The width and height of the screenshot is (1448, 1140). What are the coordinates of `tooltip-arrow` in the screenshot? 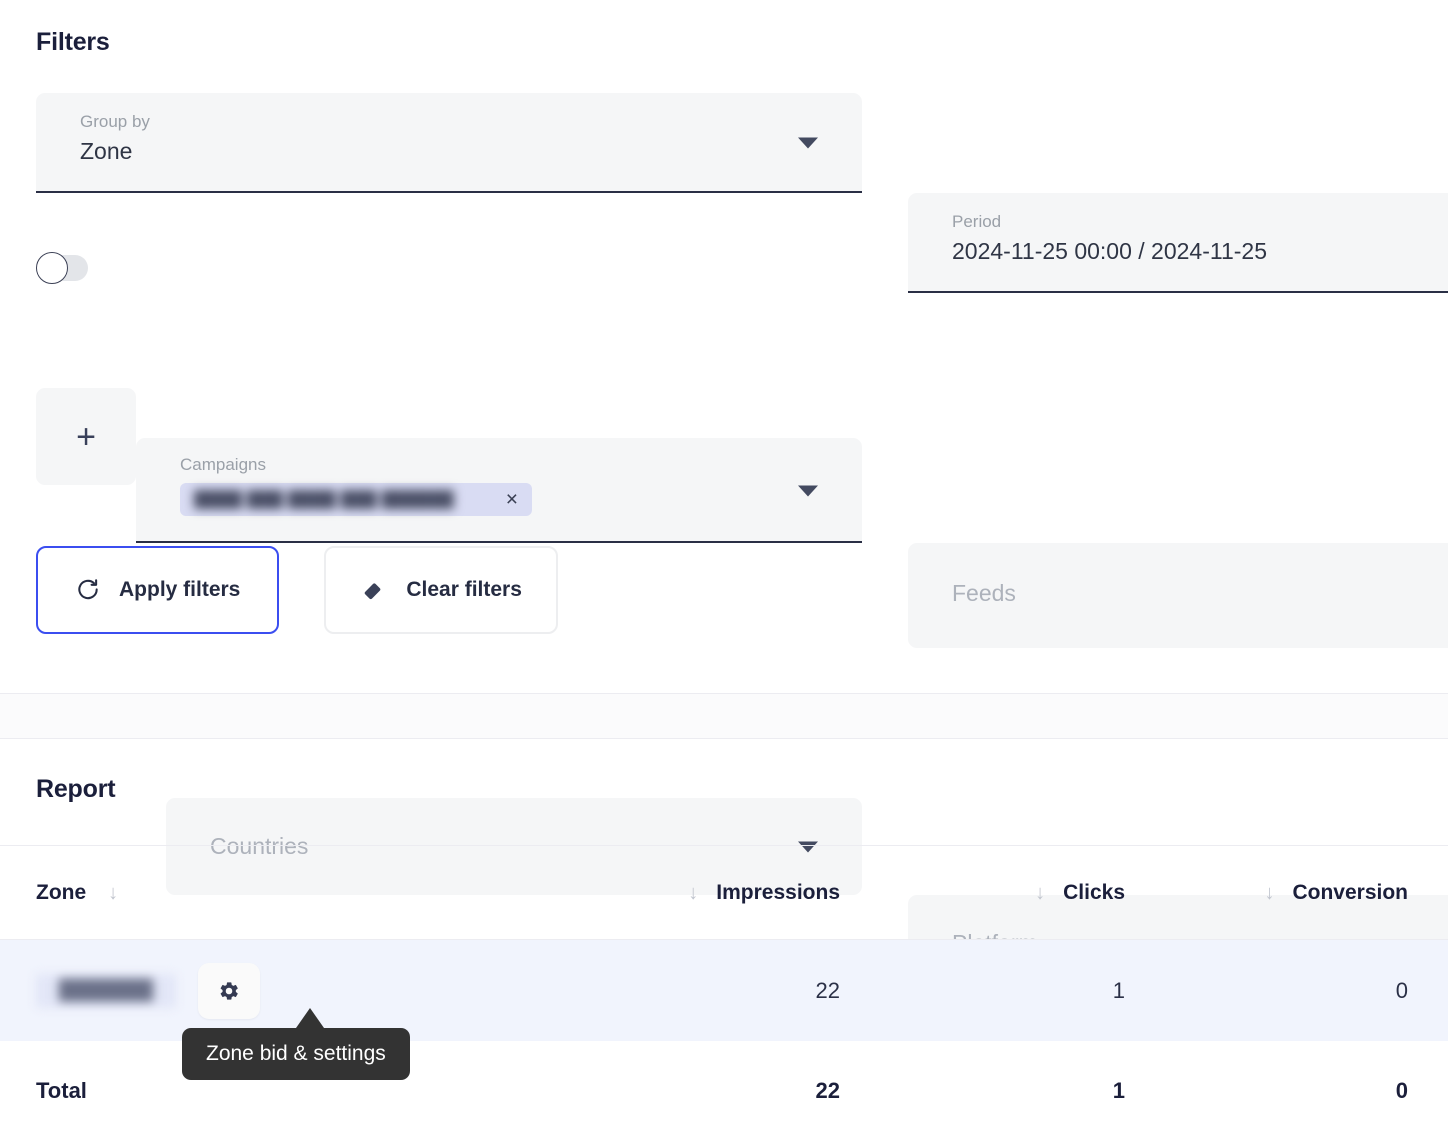 It's located at (310, 1018).